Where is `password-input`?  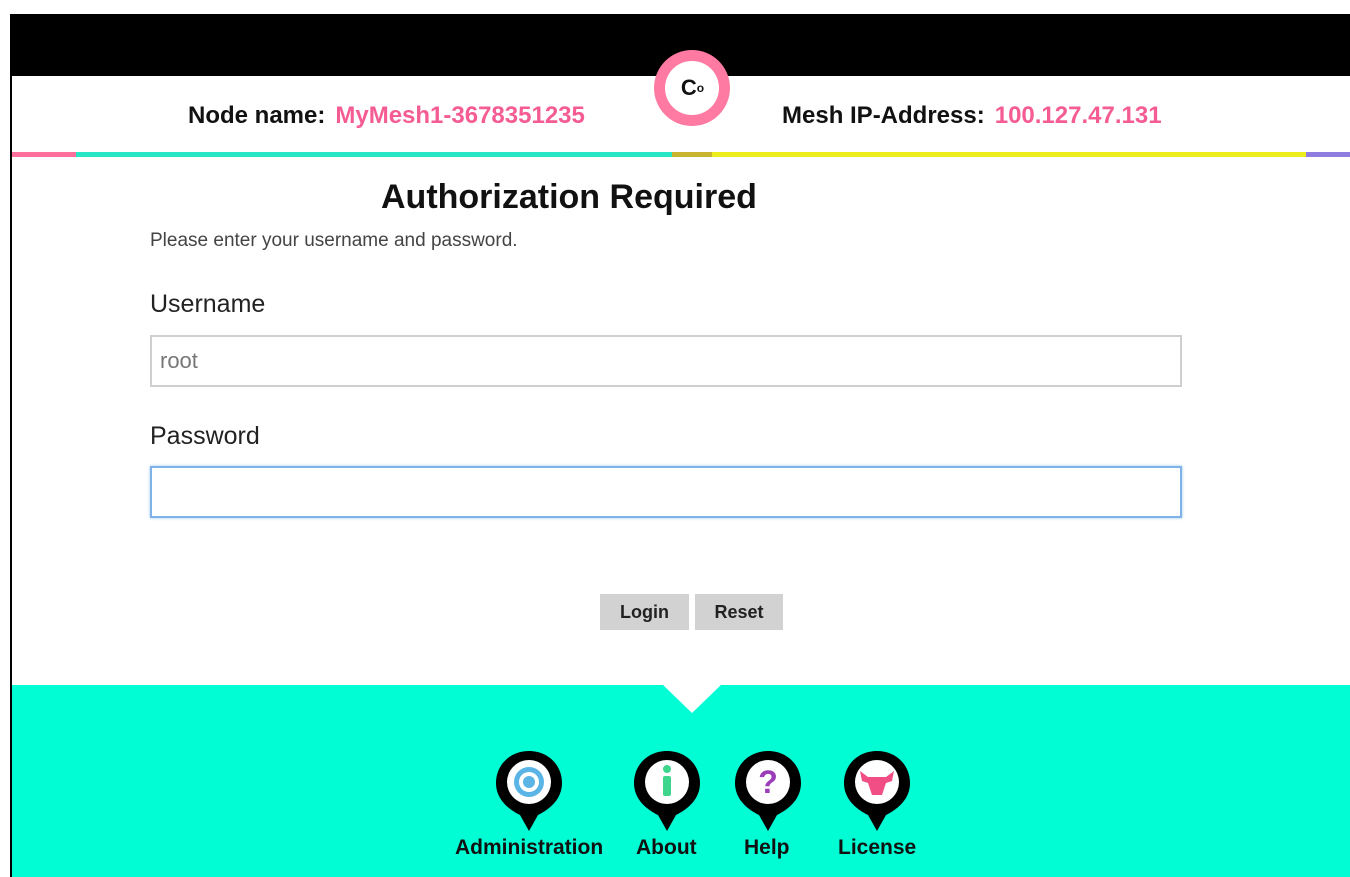
password-input is located at coordinates (666, 492).